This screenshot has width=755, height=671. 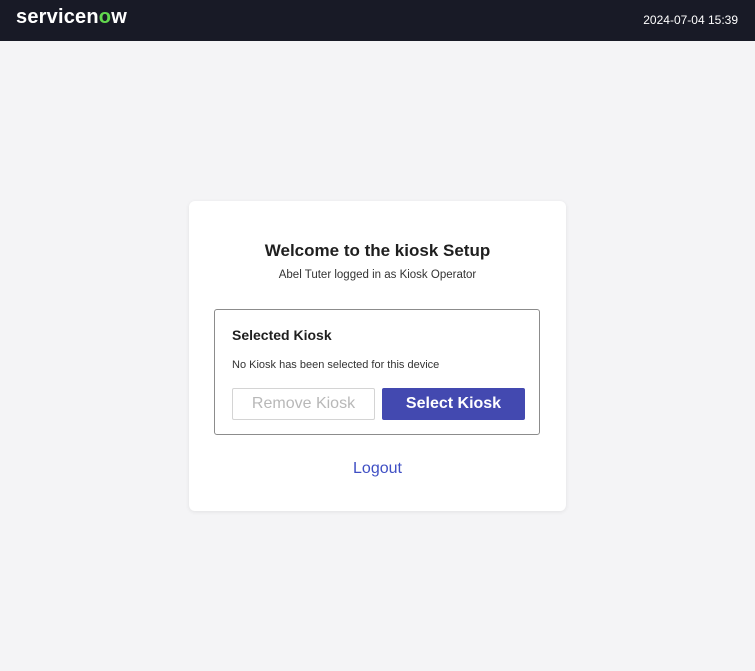 I want to click on logout-link: Logout, so click(x=377, y=469).